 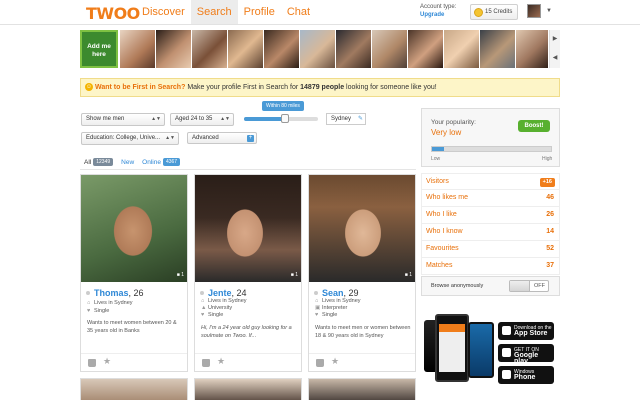 What do you see at coordinates (248, 169) in the screenshot?
I see `divider` at bounding box center [248, 169].